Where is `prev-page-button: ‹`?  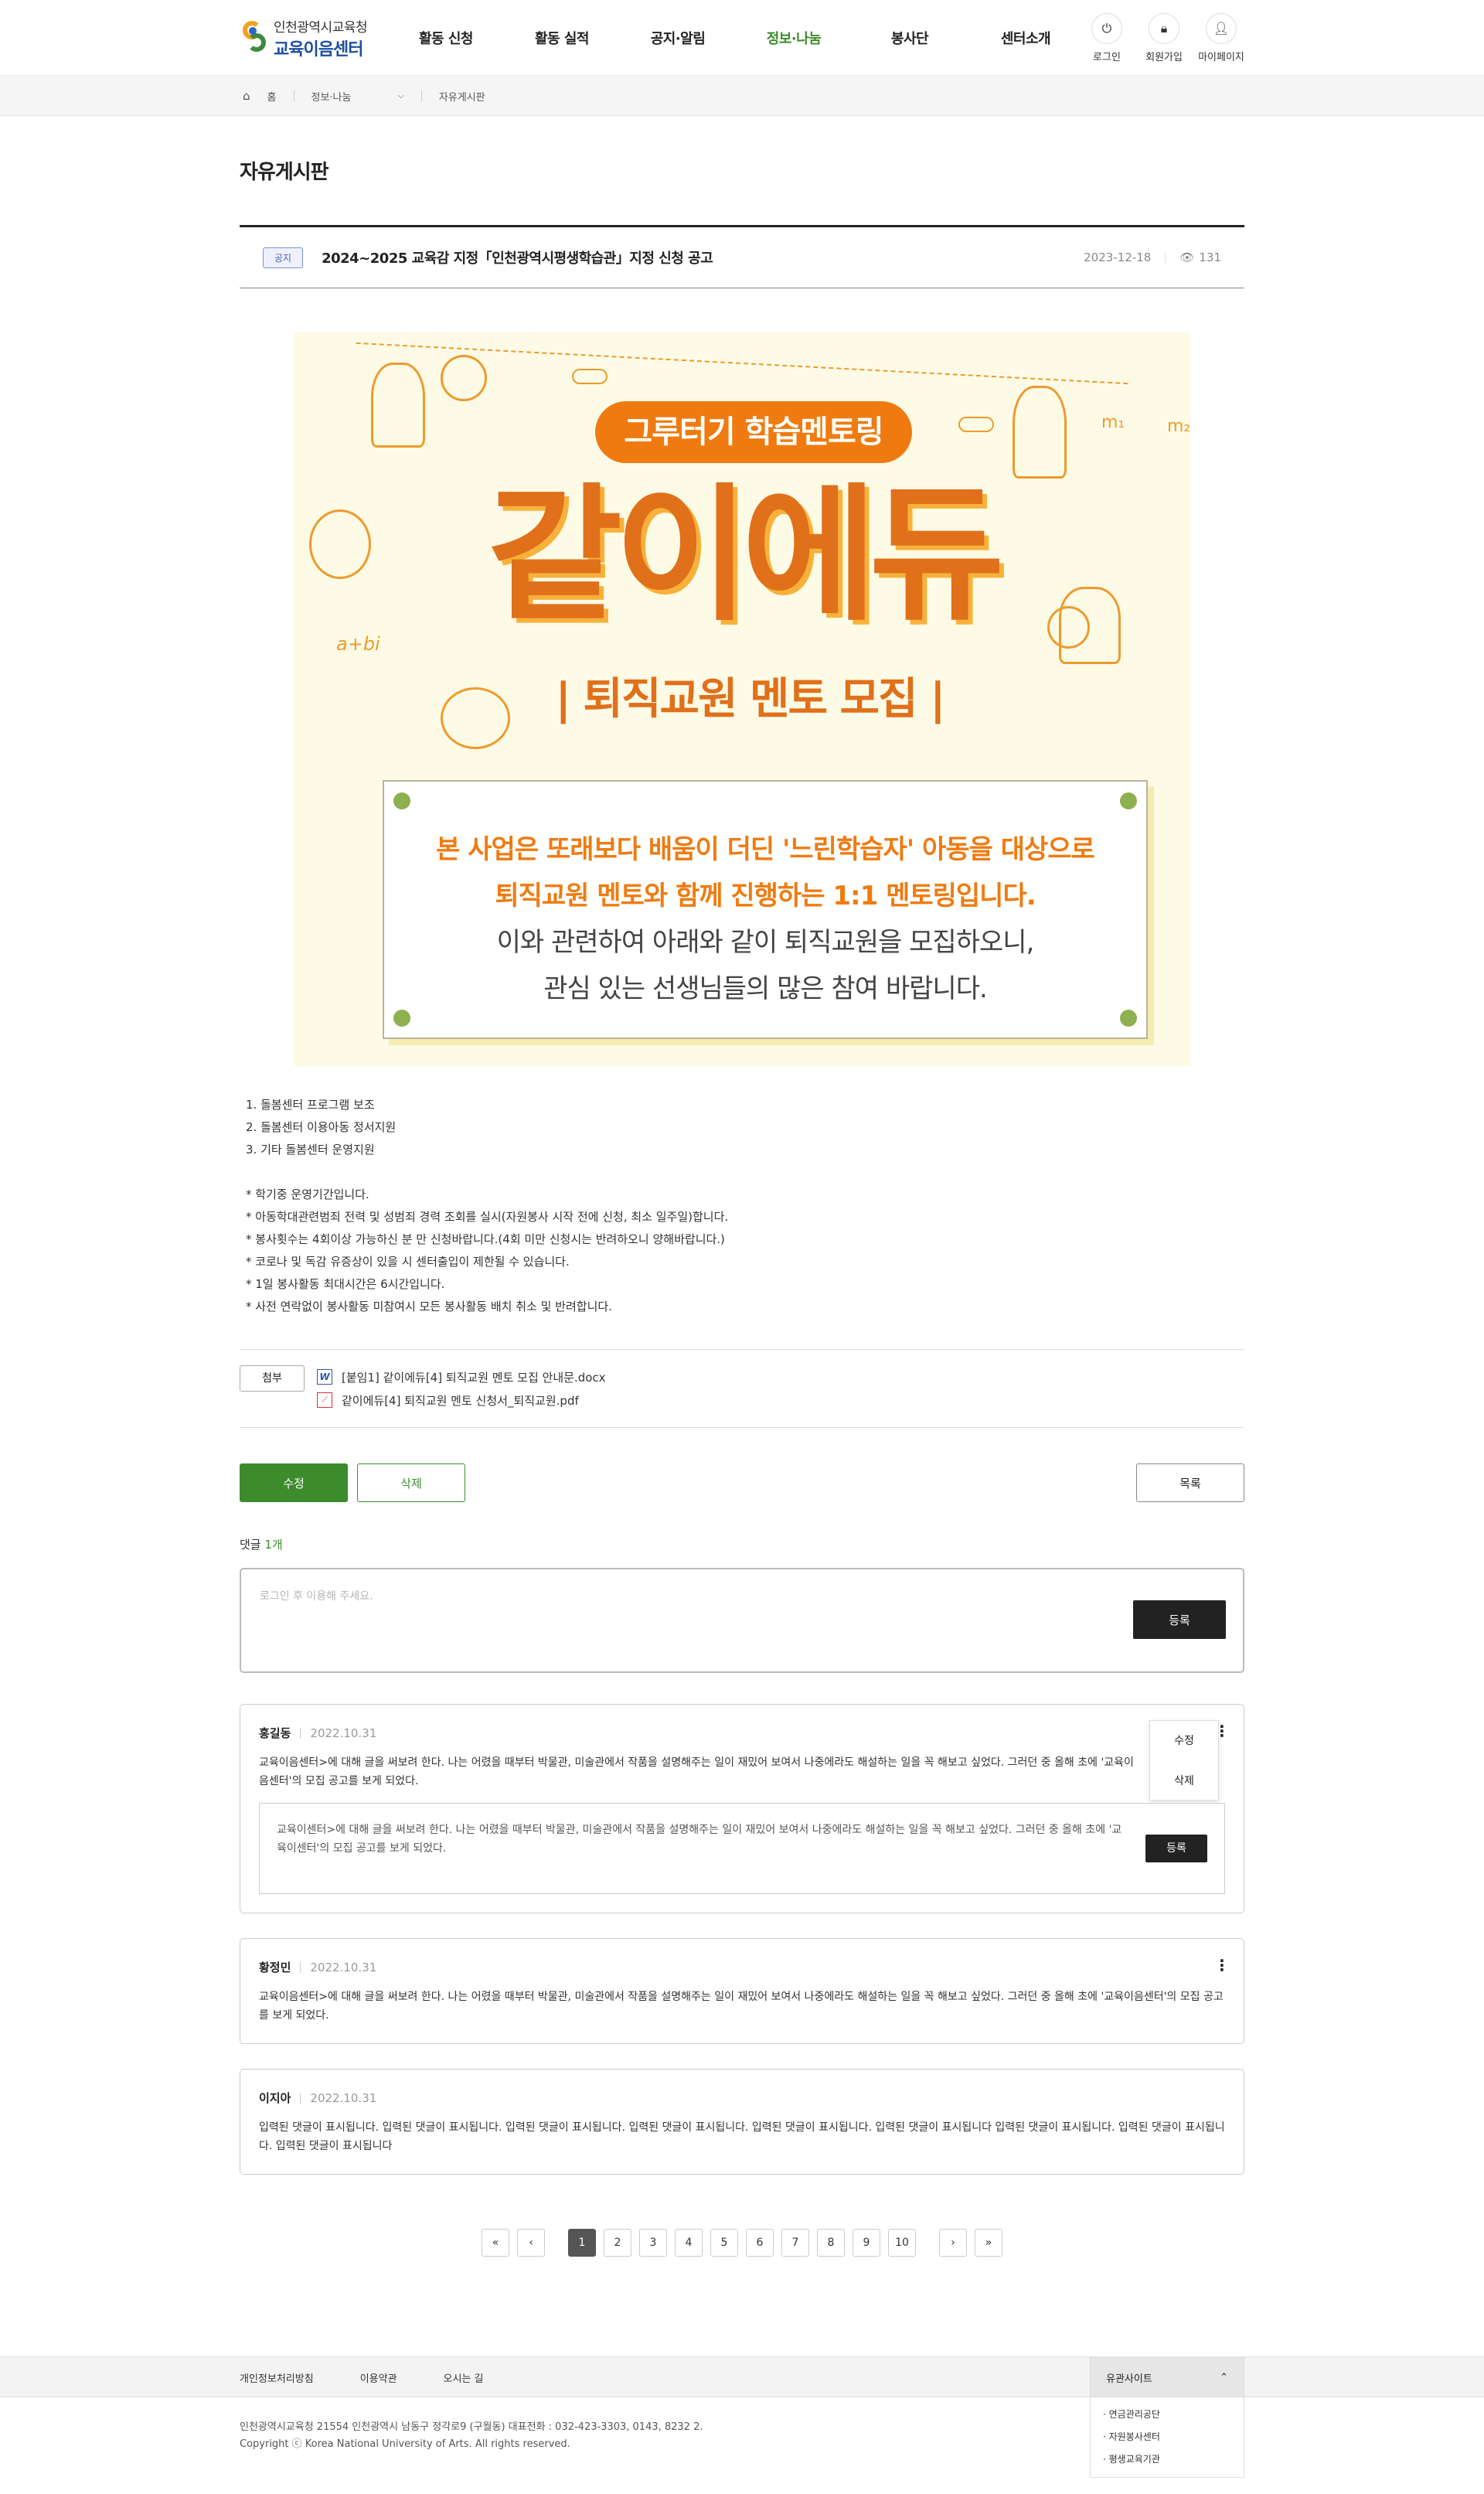 prev-page-button: ‹ is located at coordinates (531, 2243).